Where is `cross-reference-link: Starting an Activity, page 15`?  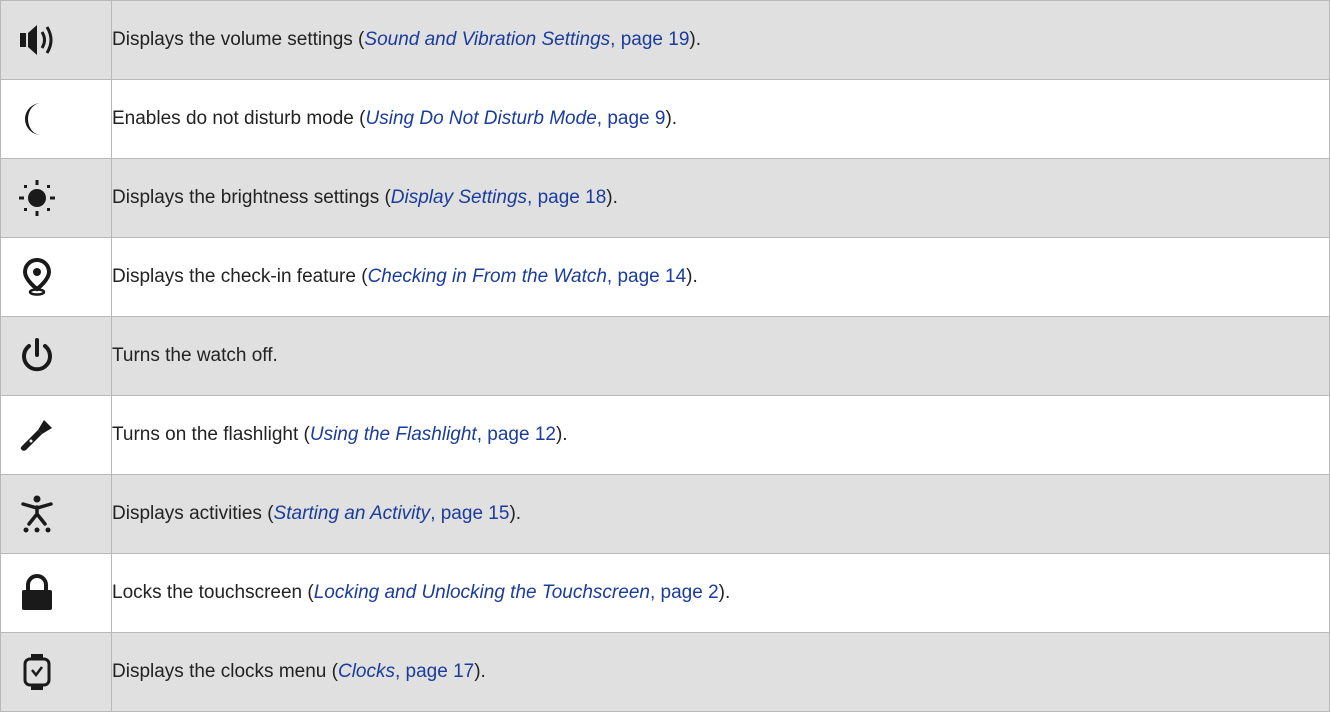 cross-reference-link: Starting an Activity, page 15 is located at coordinates (392, 513).